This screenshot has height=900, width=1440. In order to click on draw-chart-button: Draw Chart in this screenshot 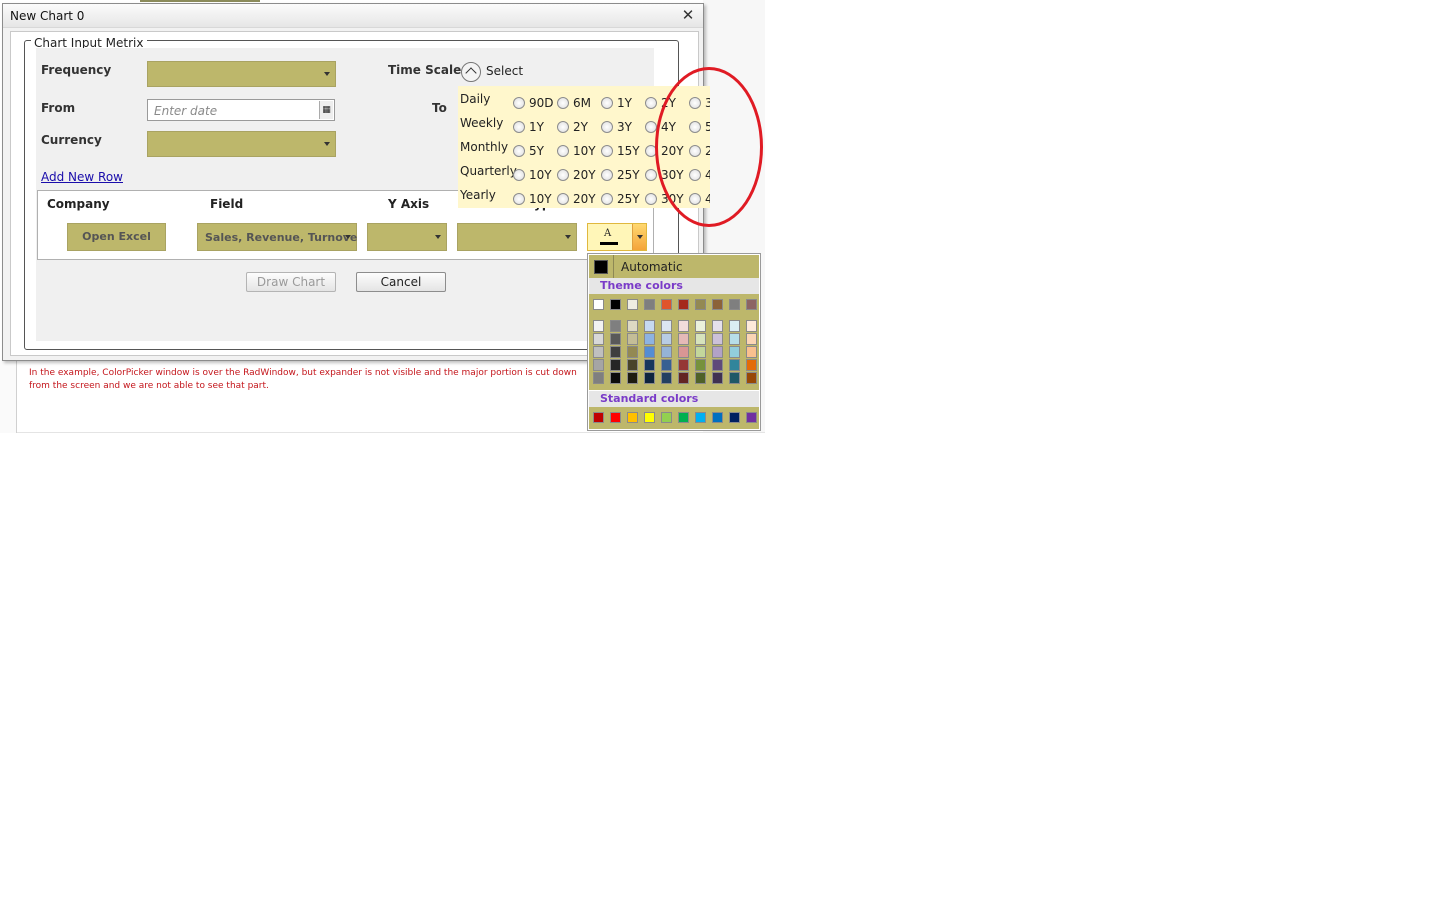, I will do `click(291, 282)`.